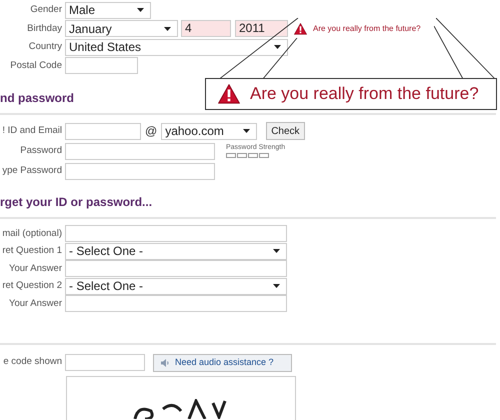 This screenshot has width=500, height=420. I want to click on id-field, so click(103, 131).